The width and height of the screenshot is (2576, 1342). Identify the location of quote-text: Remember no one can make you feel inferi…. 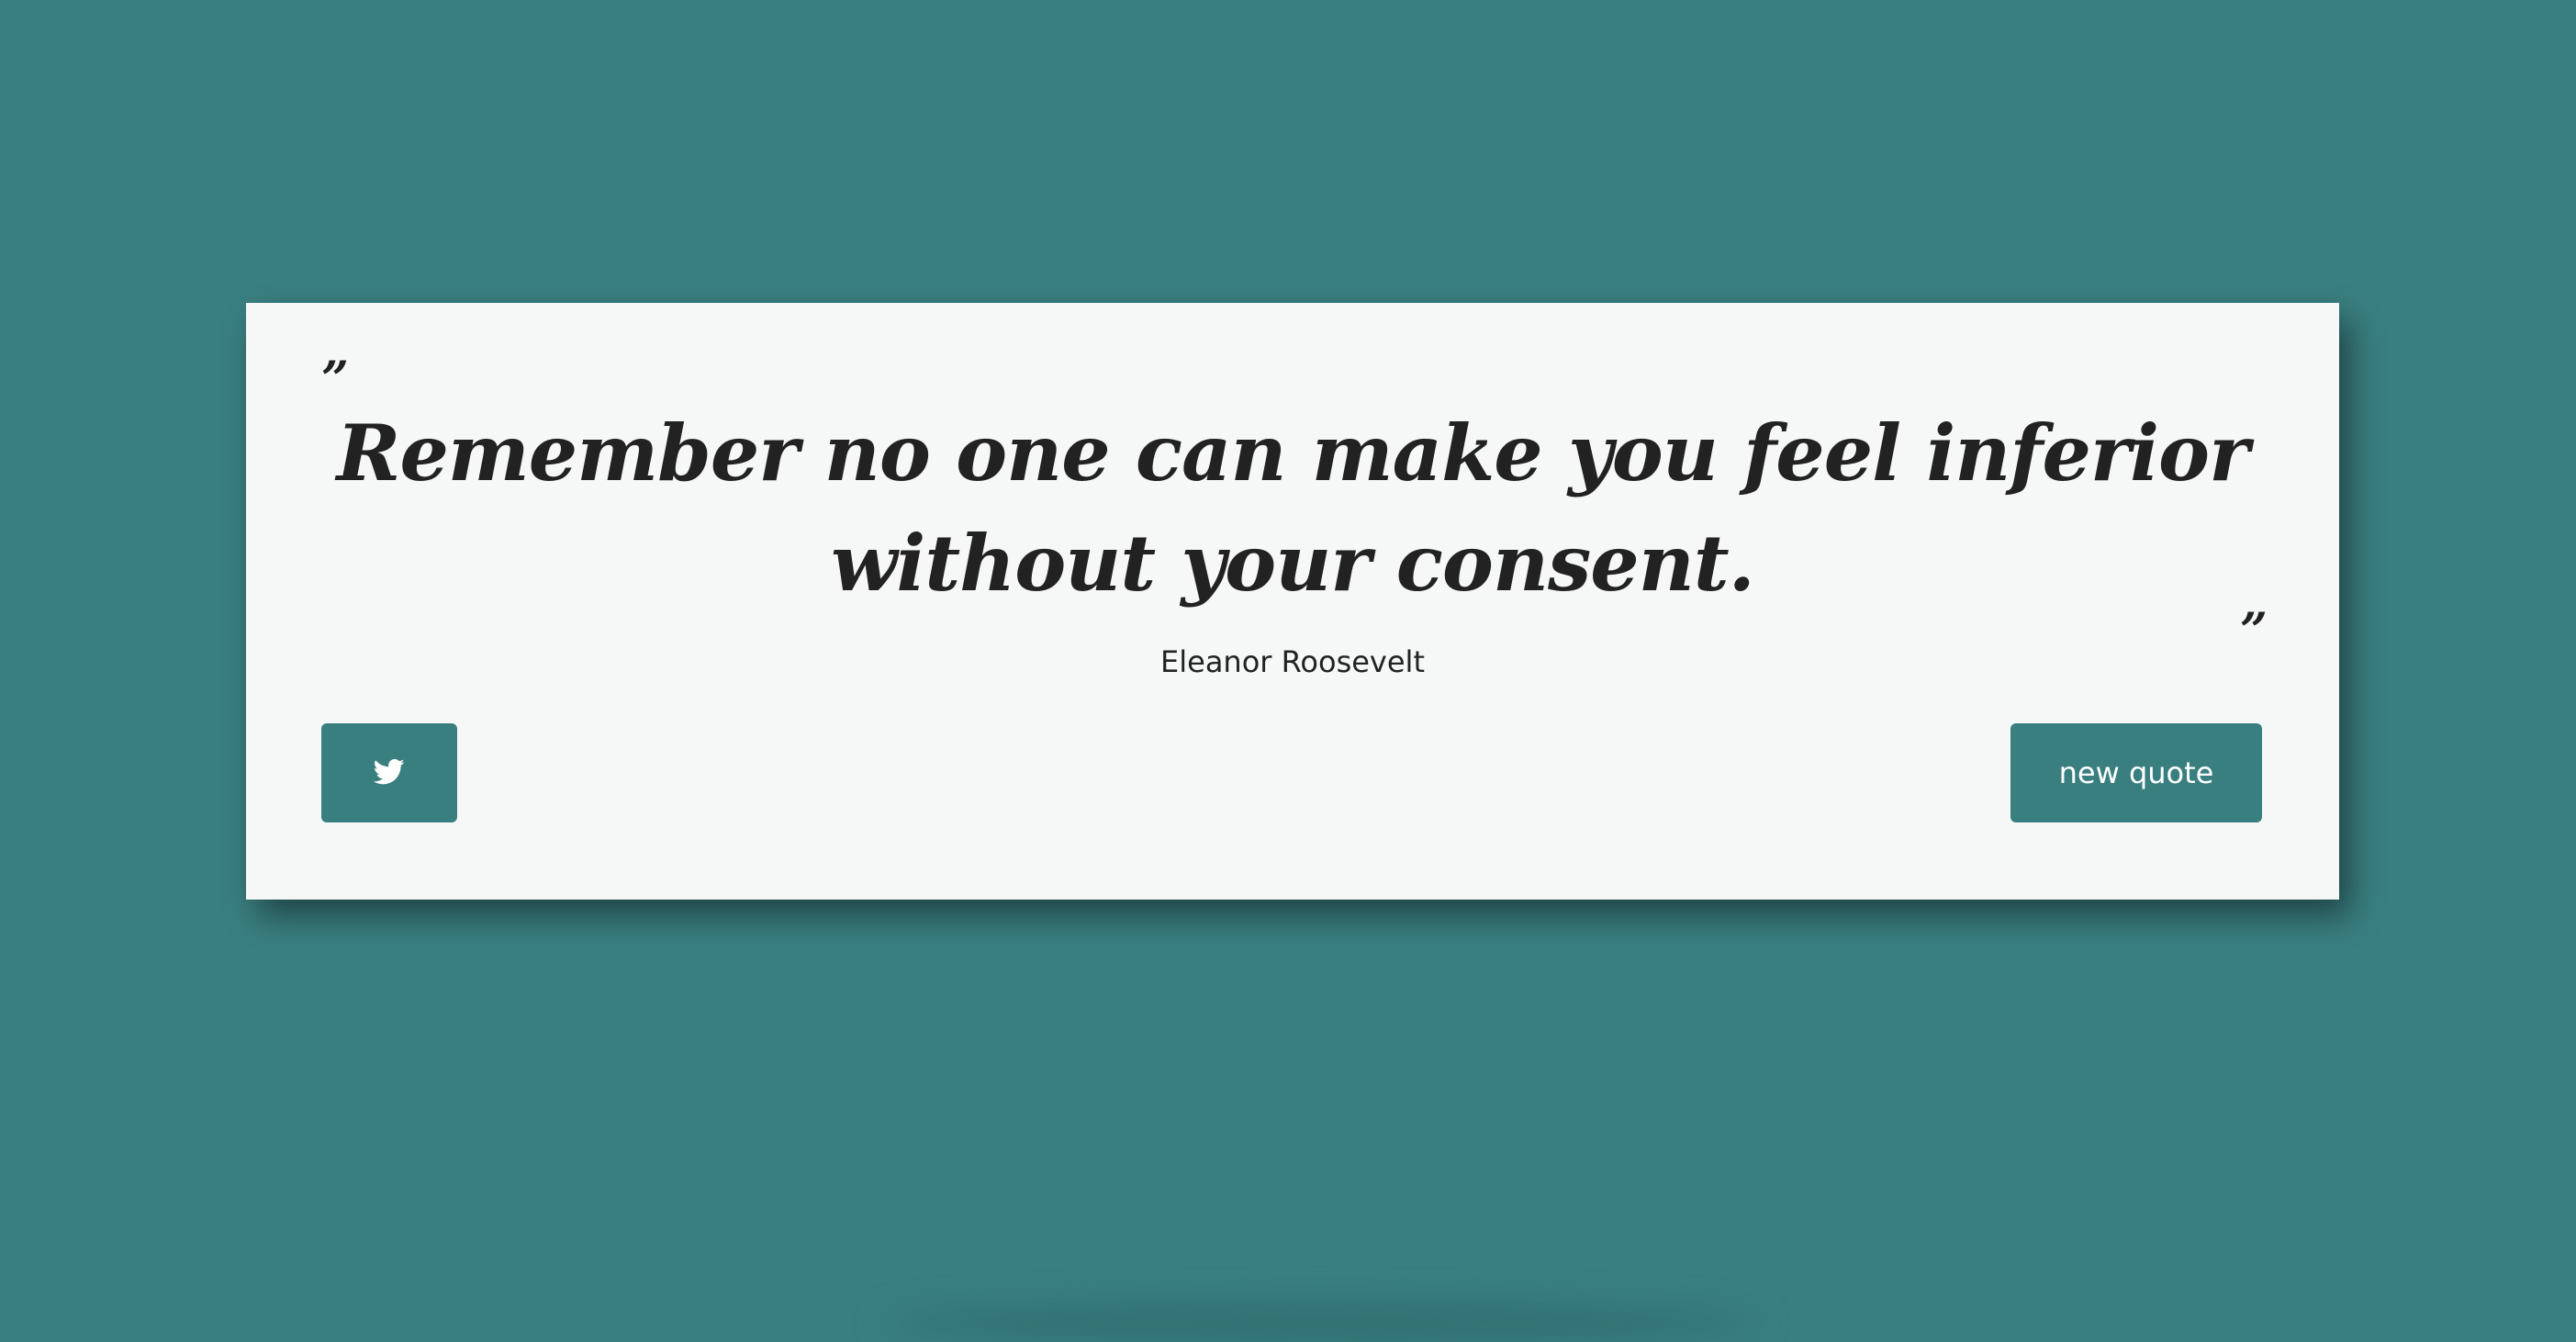
(1293, 508).